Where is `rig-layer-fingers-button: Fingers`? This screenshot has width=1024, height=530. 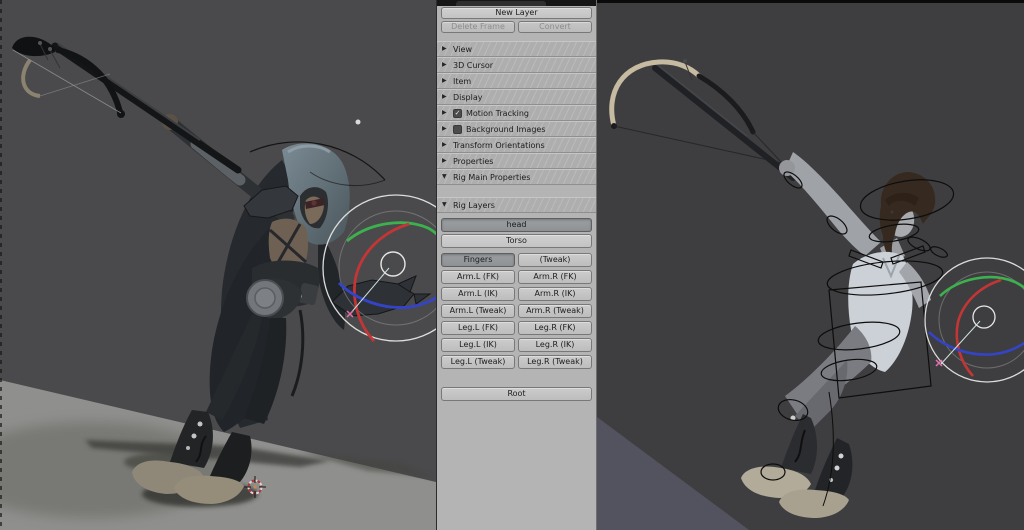 rig-layer-fingers-button: Fingers is located at coordinates (478, 260).